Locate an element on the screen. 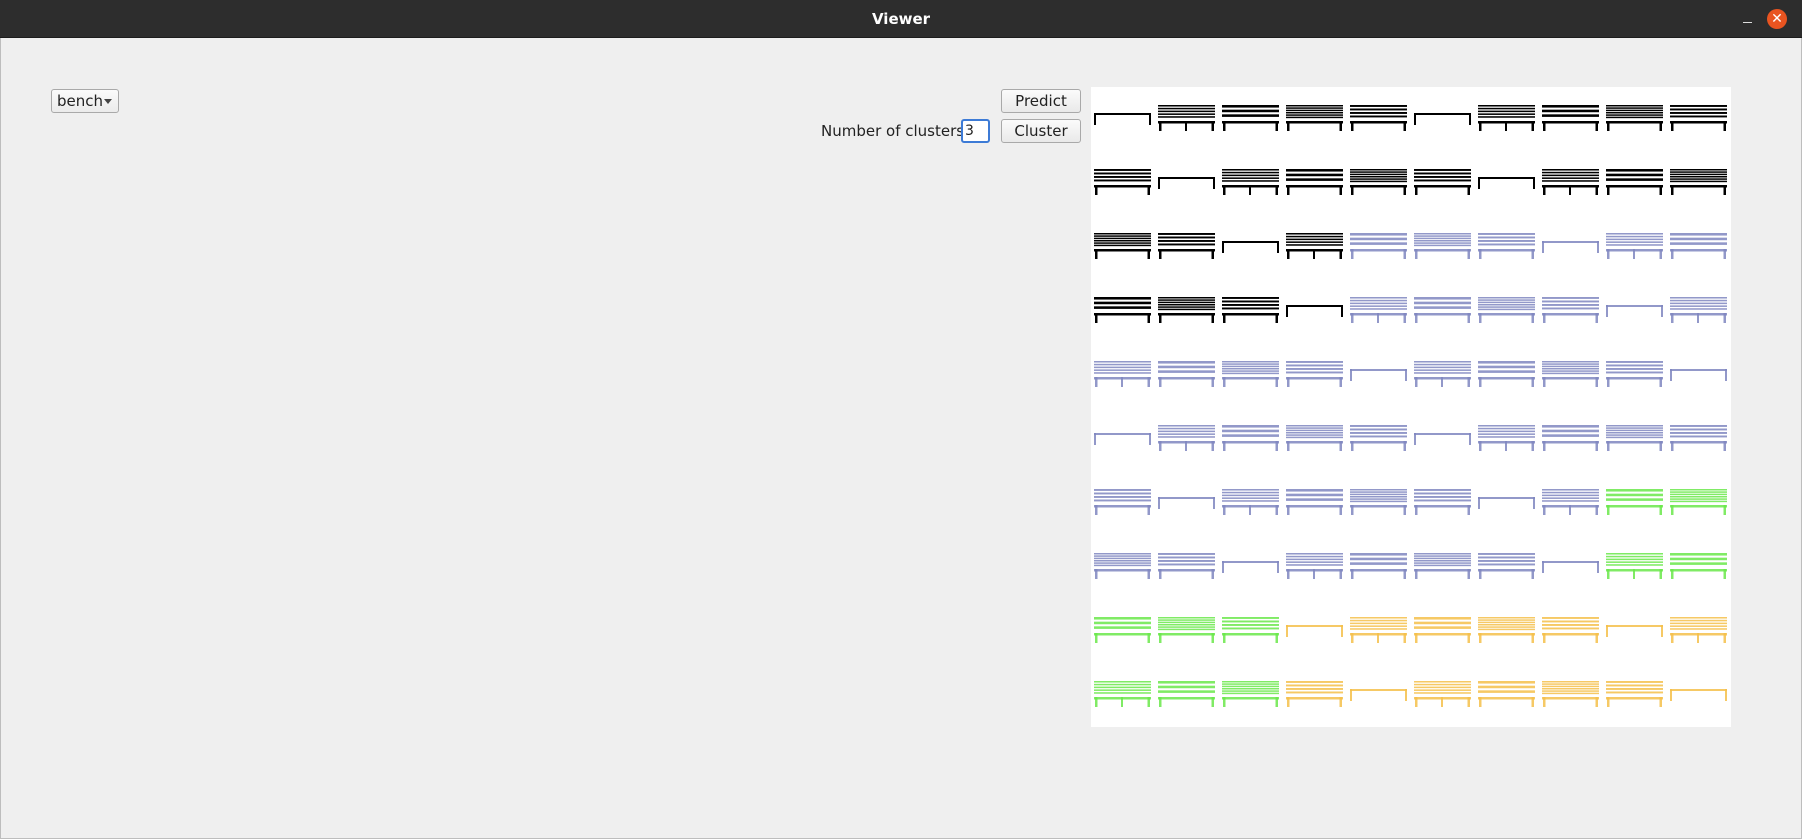 Image resolution: width=1802 pixels, height=839 pixels. minimize-icon is located at coordinates (1747, 19).